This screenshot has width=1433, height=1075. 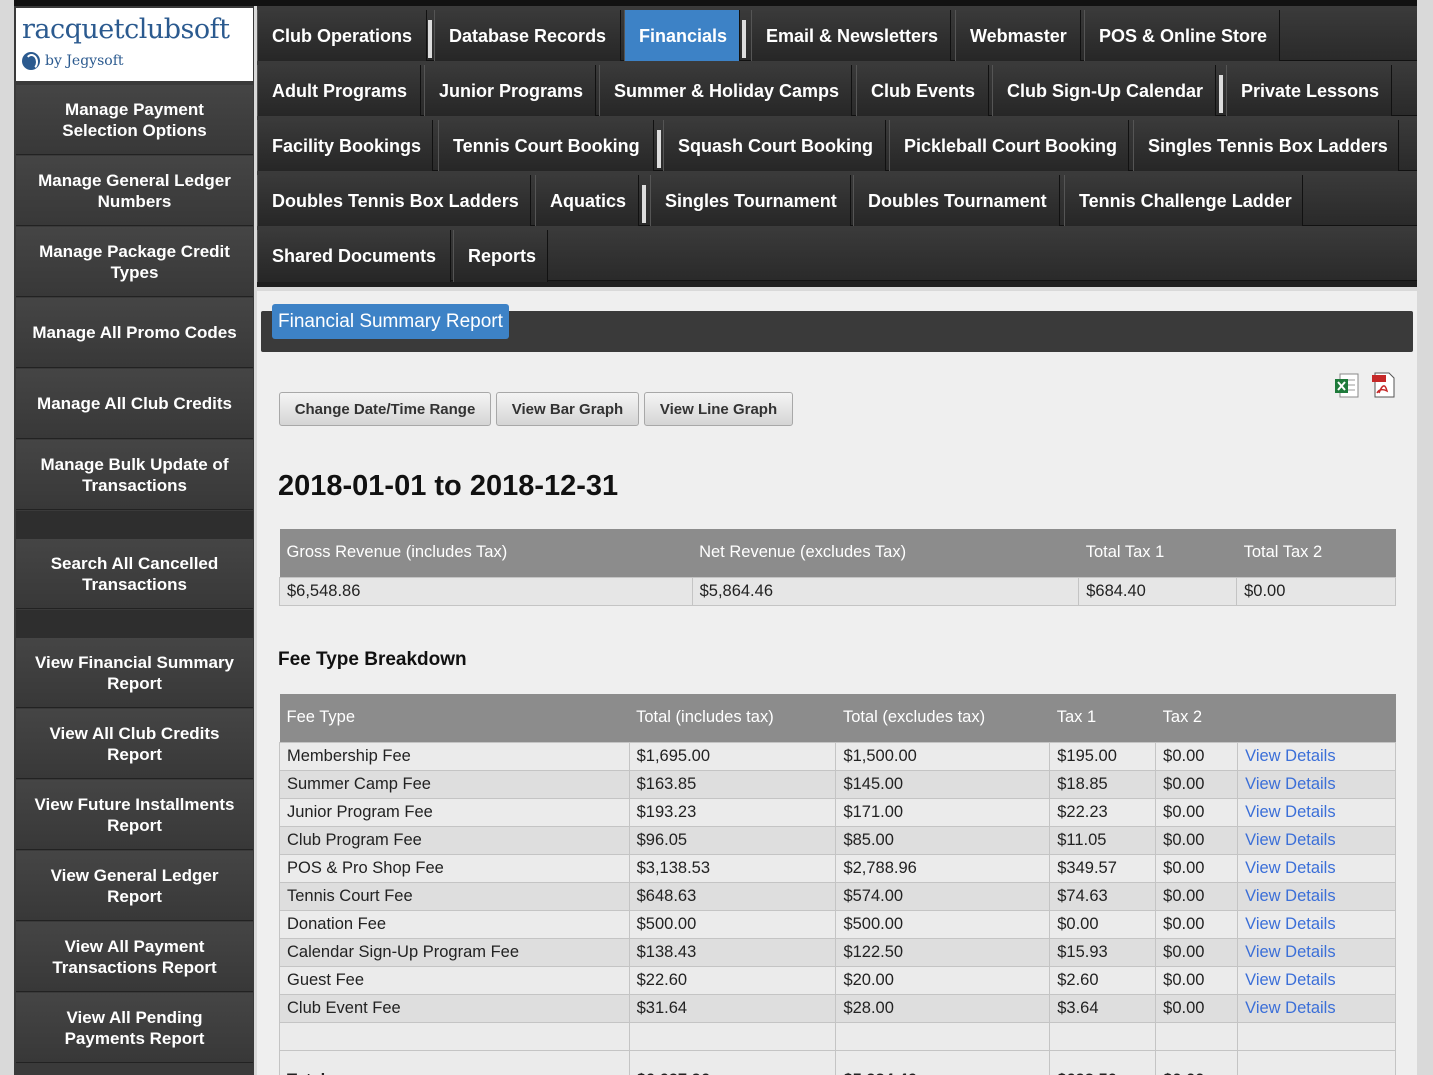 What do you see at coordinates (339, 91) in the screenshot?
I see `tab-adult-programs: Adult Programs` at bounding box center [339, 91].